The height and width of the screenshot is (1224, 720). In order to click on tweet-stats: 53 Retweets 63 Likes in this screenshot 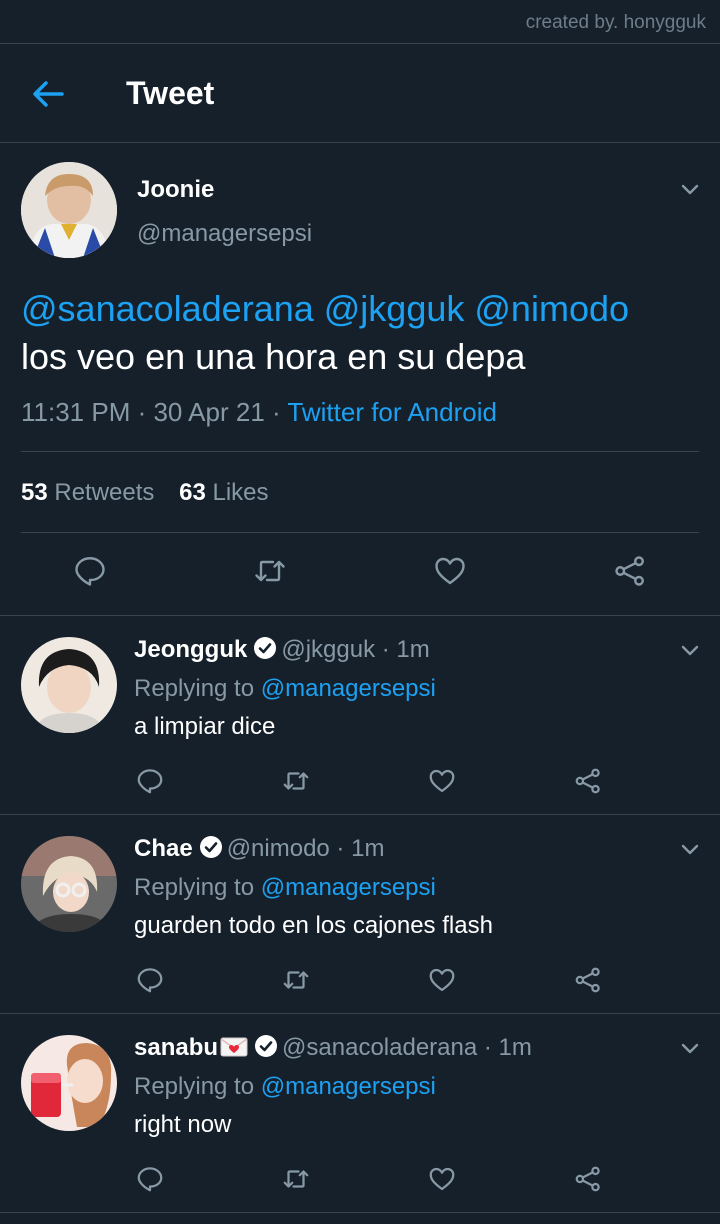, I will do `click(145, 493)`.